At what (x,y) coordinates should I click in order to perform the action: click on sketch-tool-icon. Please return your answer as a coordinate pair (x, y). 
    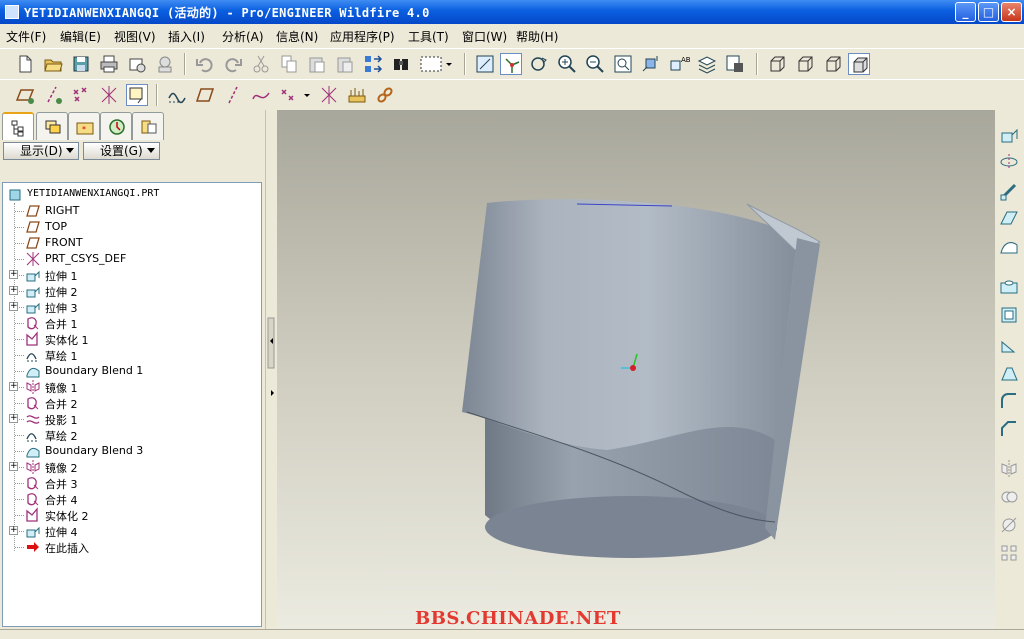
    Looking at the image, I should click on (177, 95).